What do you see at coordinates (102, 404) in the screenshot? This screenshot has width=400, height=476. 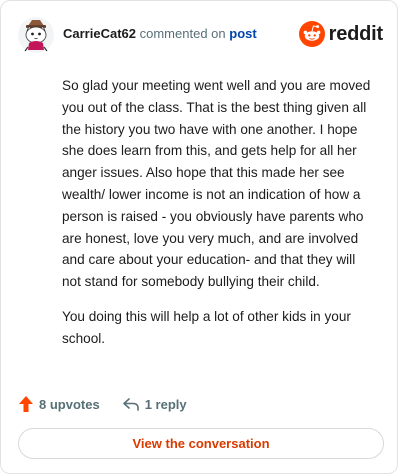 I see `comment-actions: 8 upvotes 1 reply` at bounding box center [102, 404].